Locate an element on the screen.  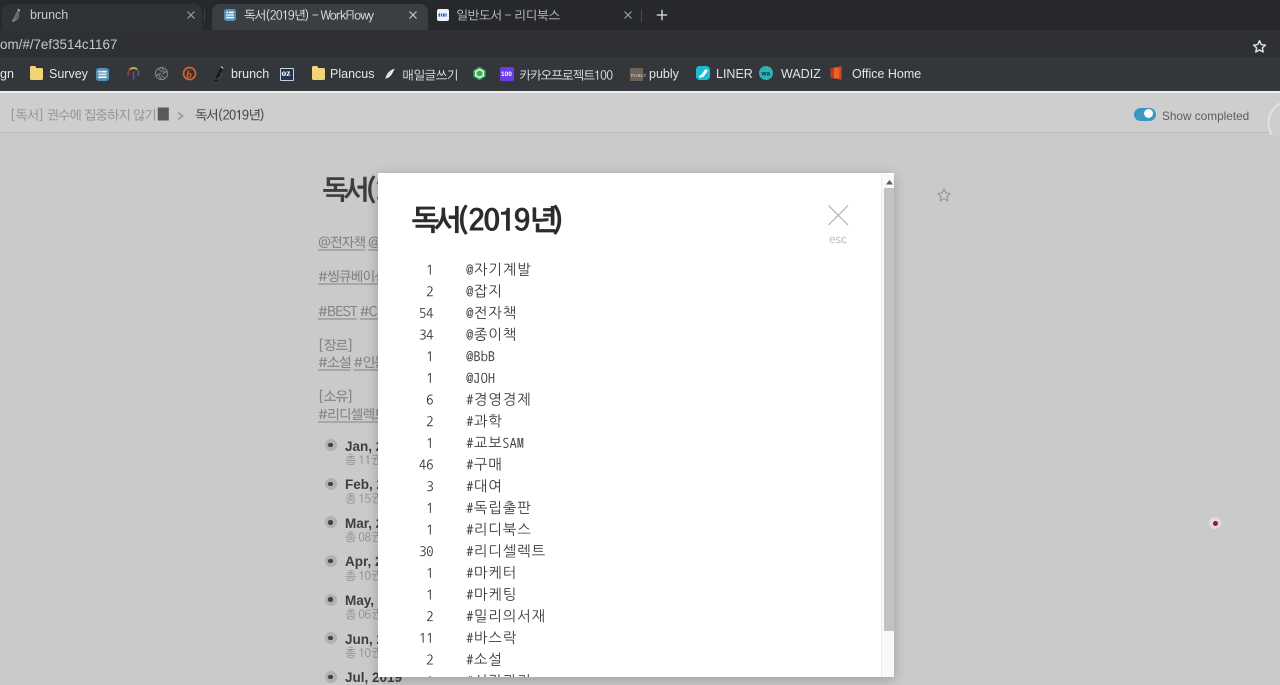
svg-text: wa is located at coordinates (765, 74).